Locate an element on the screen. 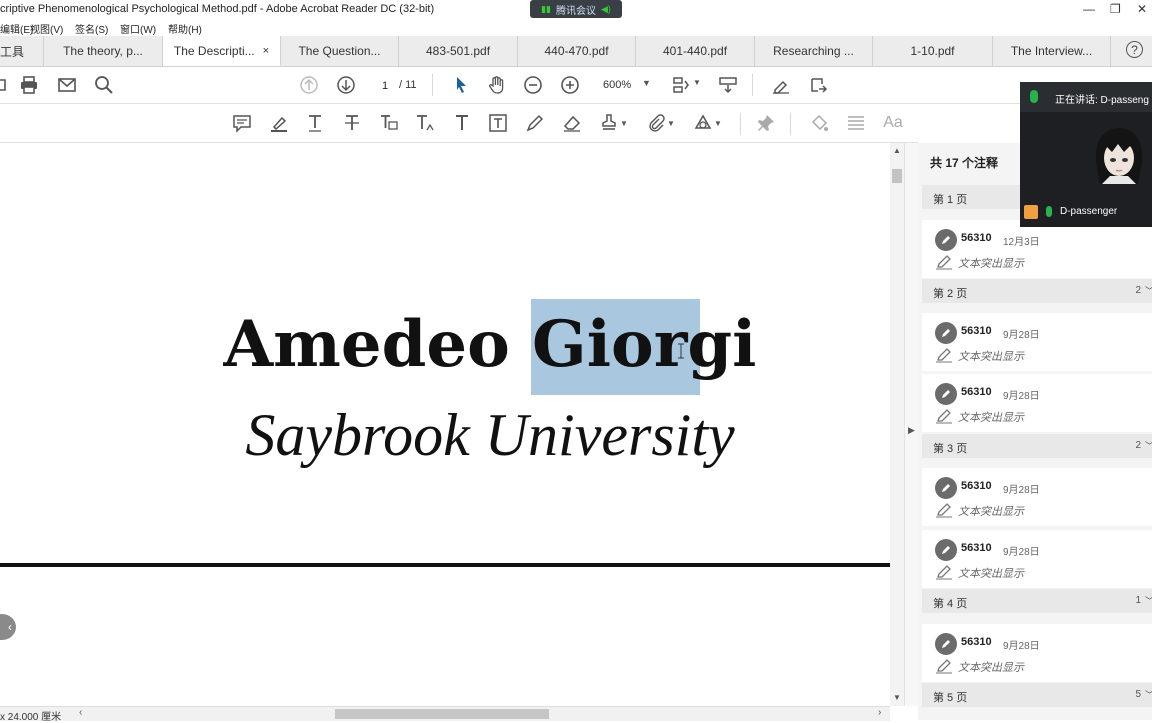 This screenshot has height=723, width=1152. menu-view: 视图(V) is located at coordinates (46, 28).